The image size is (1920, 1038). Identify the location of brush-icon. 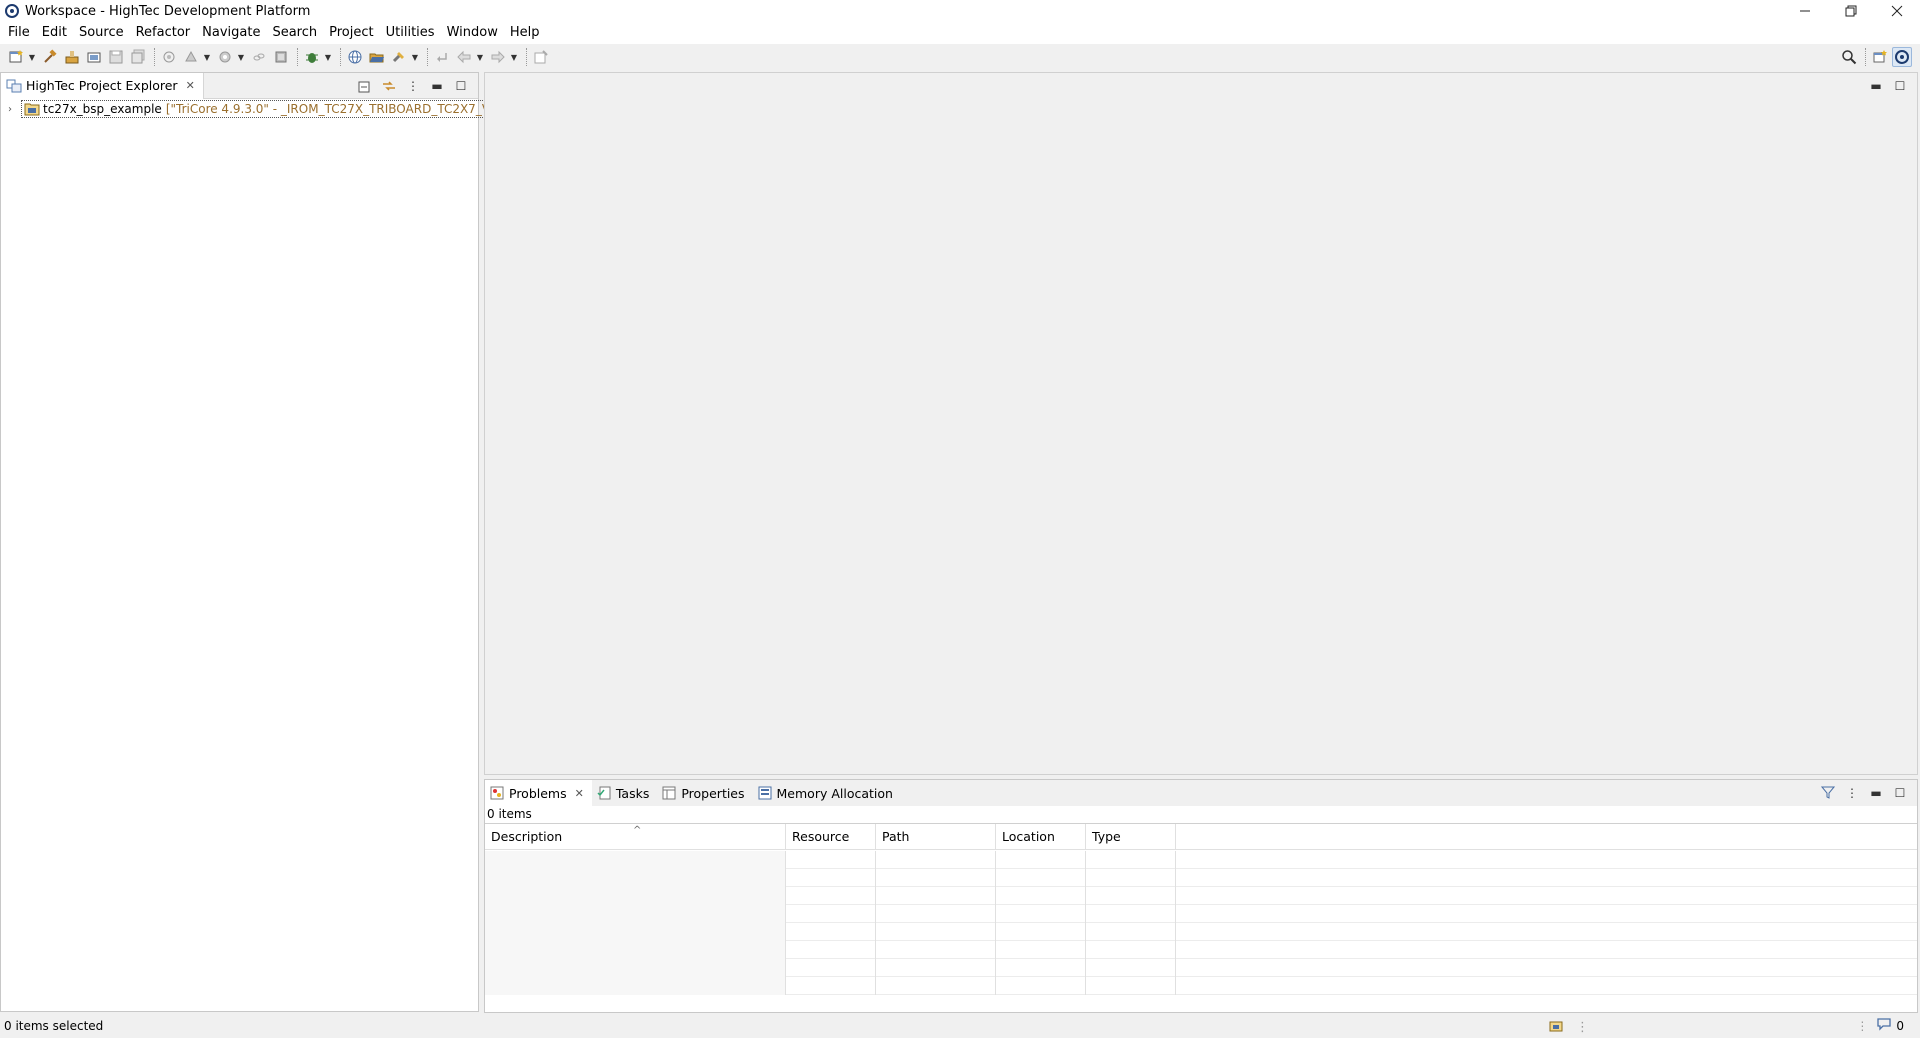
(72, 57).